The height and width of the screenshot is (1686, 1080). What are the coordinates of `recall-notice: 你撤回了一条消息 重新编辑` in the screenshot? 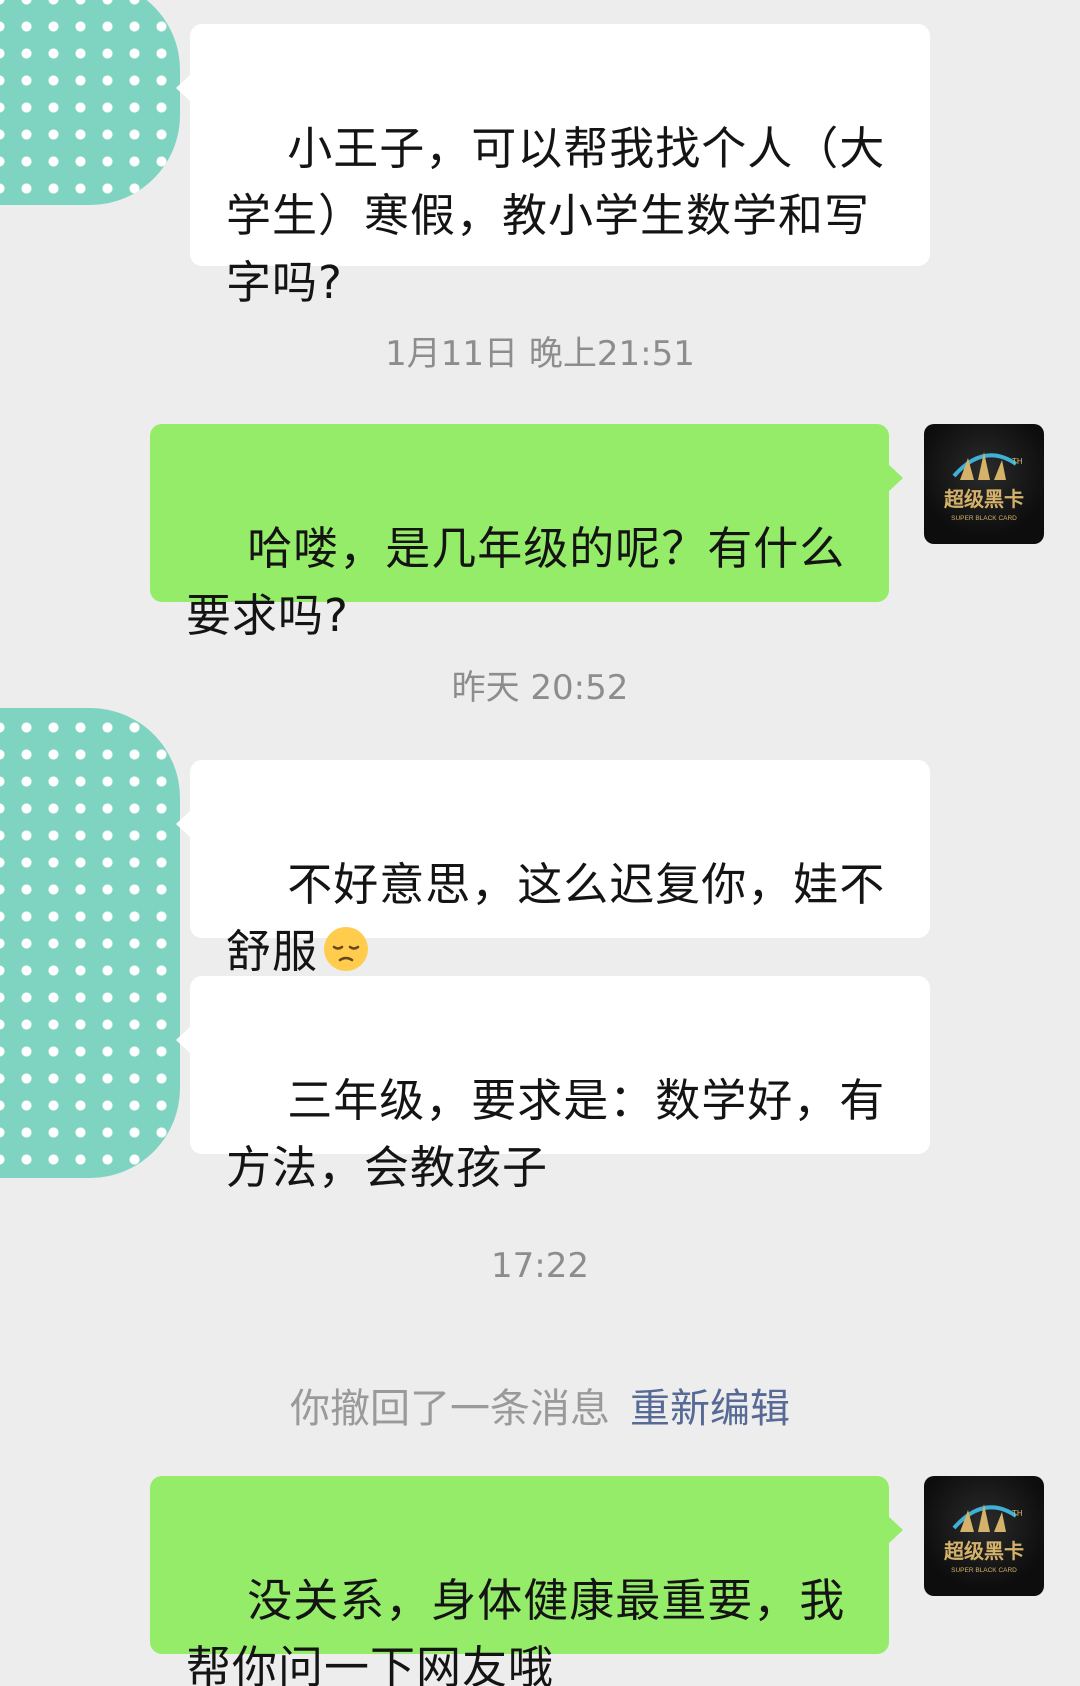 It's located at (540, 1405).